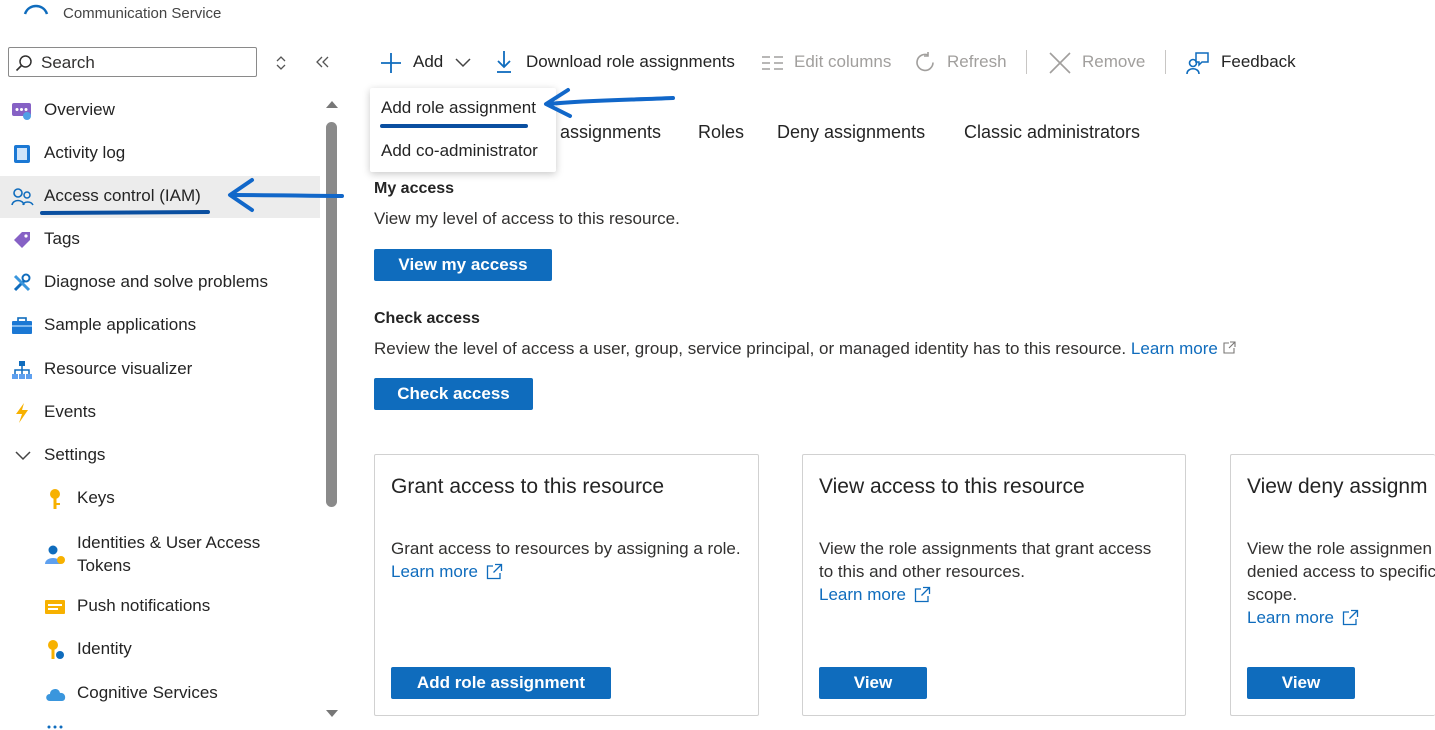 This screenshot has width=1435, height=730. I want to click on expand-collapse-icon, so click(281, 63).